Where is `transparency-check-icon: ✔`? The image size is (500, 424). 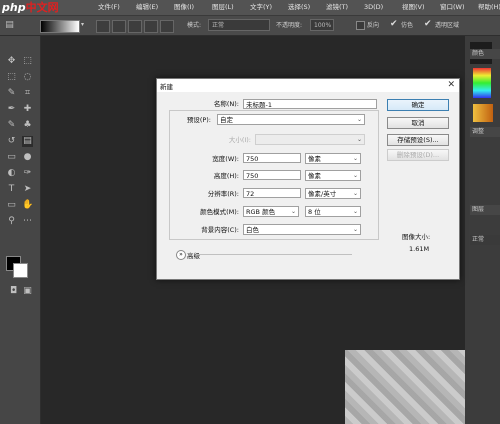 transparency-check-icon: ✔ is located at coordinates (428, 24).